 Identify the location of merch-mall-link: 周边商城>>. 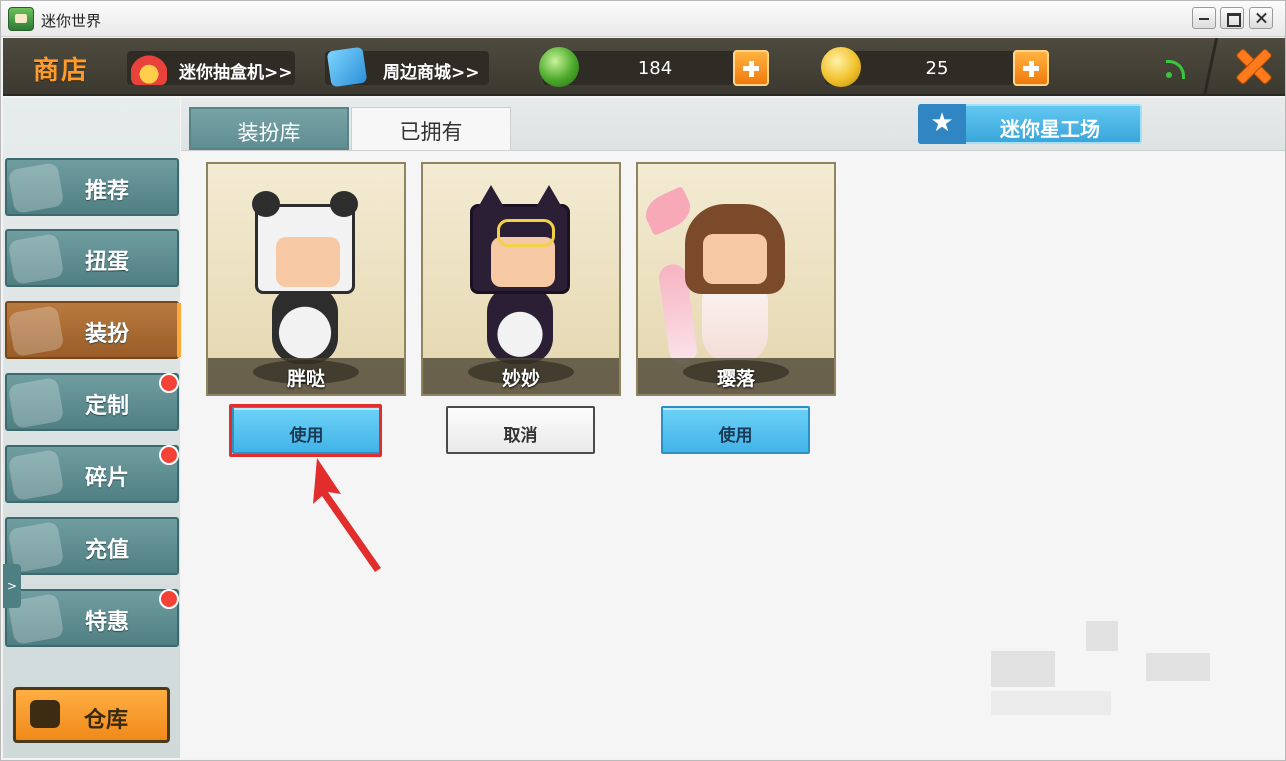
(407, 67).